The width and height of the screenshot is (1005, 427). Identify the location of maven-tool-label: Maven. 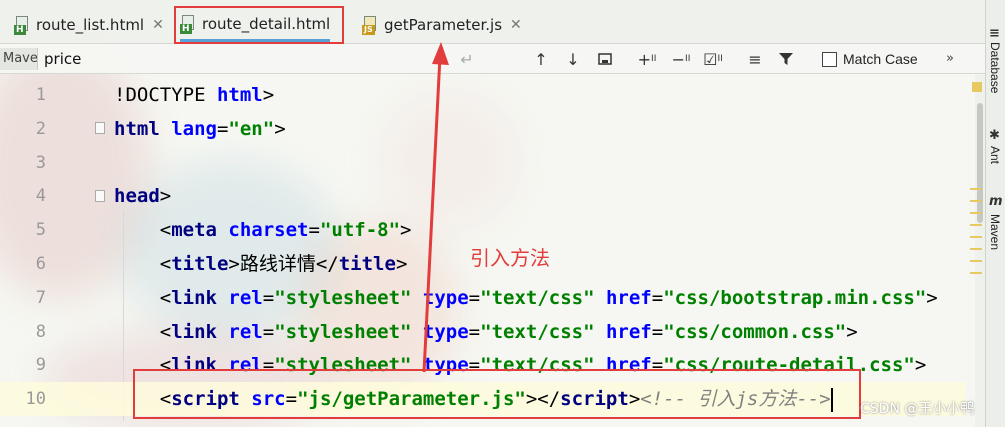
(995, 232).